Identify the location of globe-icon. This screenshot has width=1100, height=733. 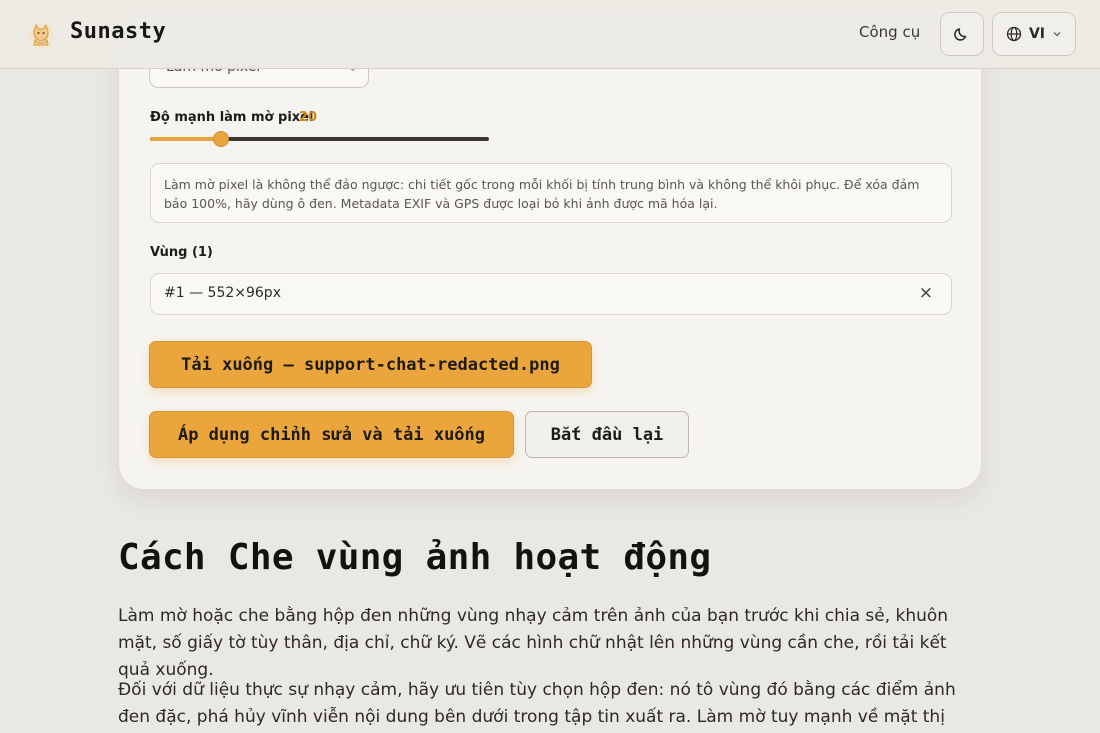
(1014, 34).